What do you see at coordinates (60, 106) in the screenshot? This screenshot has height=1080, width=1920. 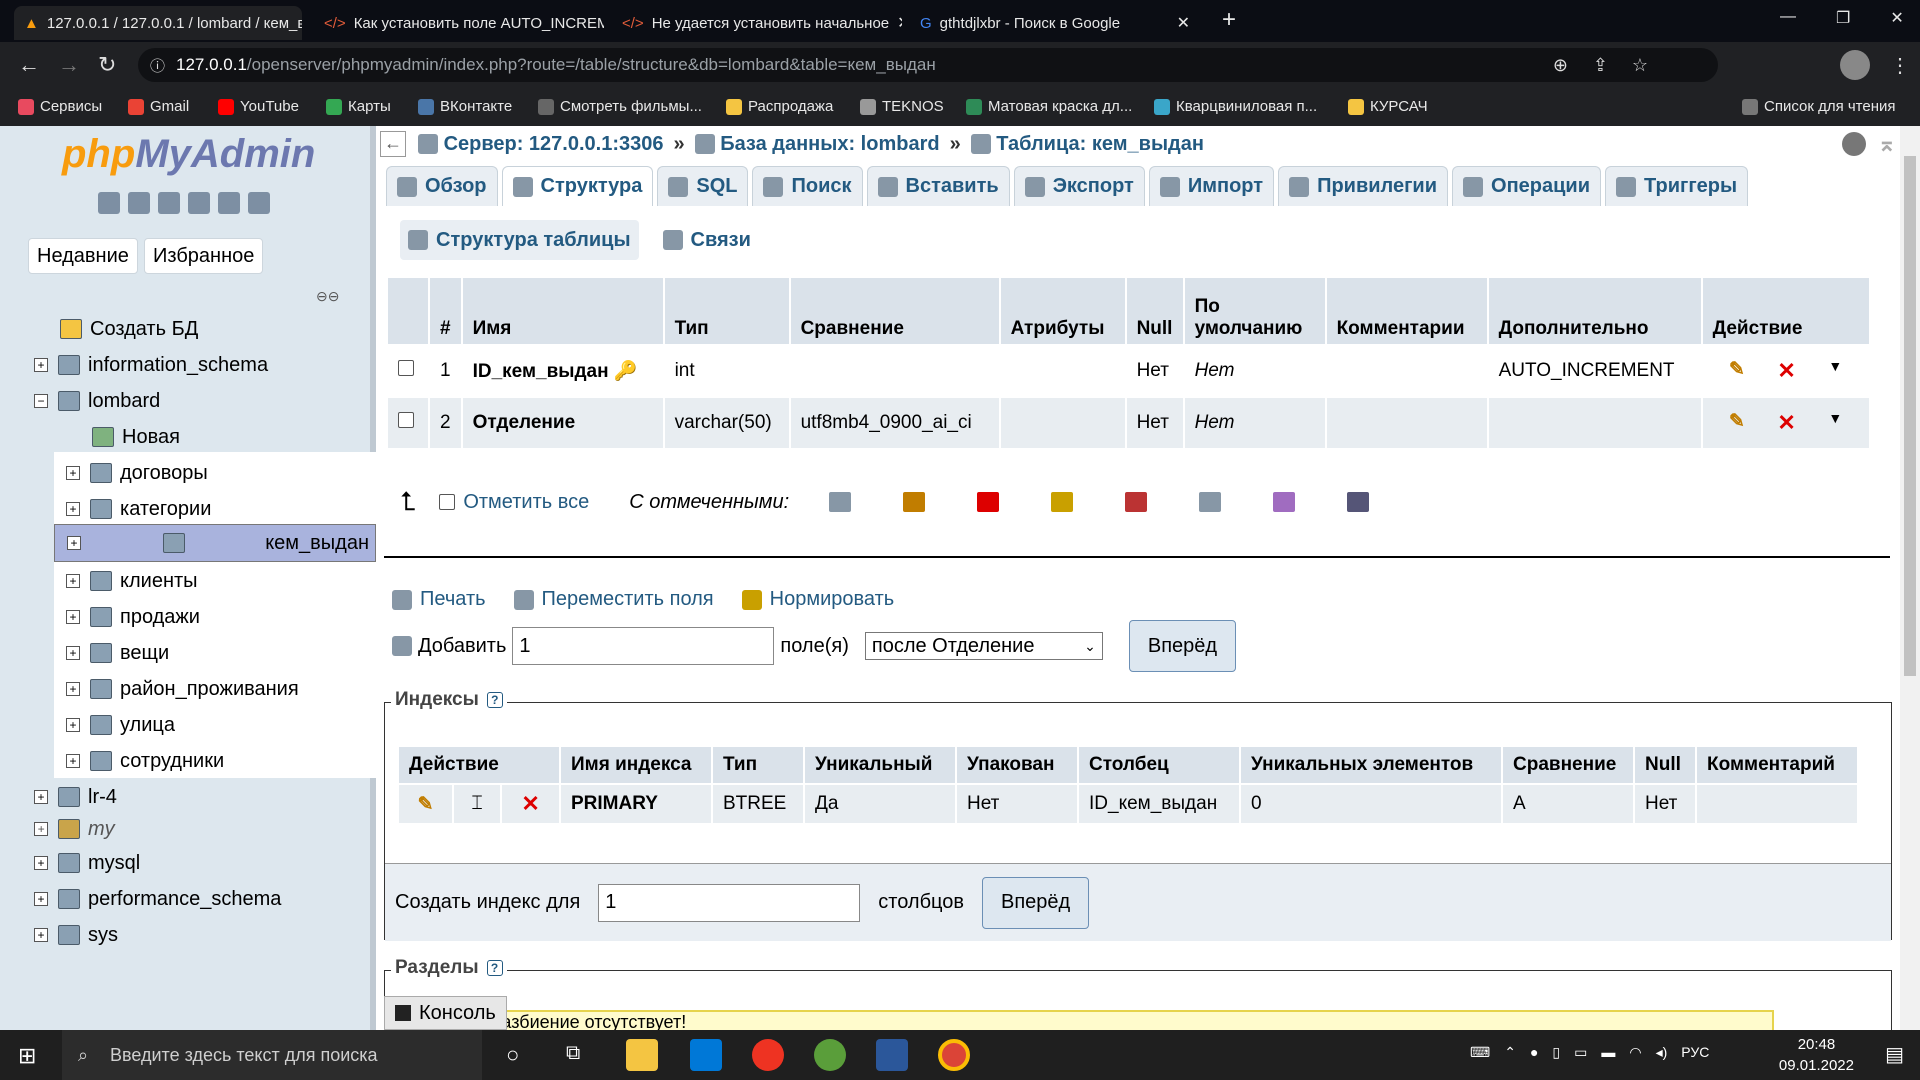 I see `bookmark-services: Сервисы` at bounding box center [60, 106].